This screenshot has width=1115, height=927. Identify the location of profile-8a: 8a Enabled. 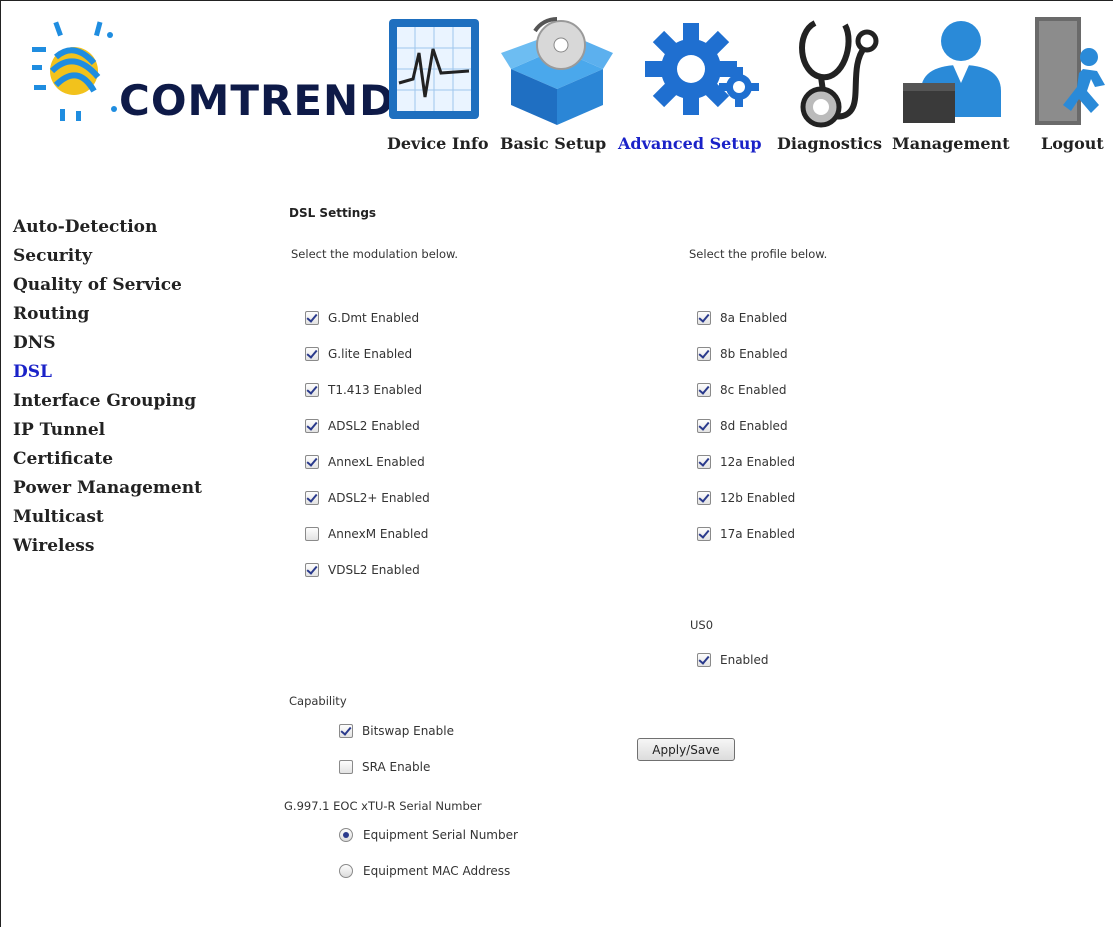
(742, 318).